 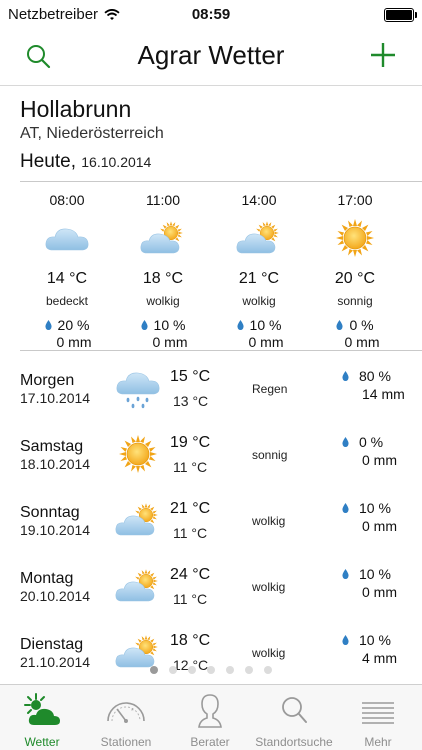 I want to click on sun-icon, so click(x=138, y=454).